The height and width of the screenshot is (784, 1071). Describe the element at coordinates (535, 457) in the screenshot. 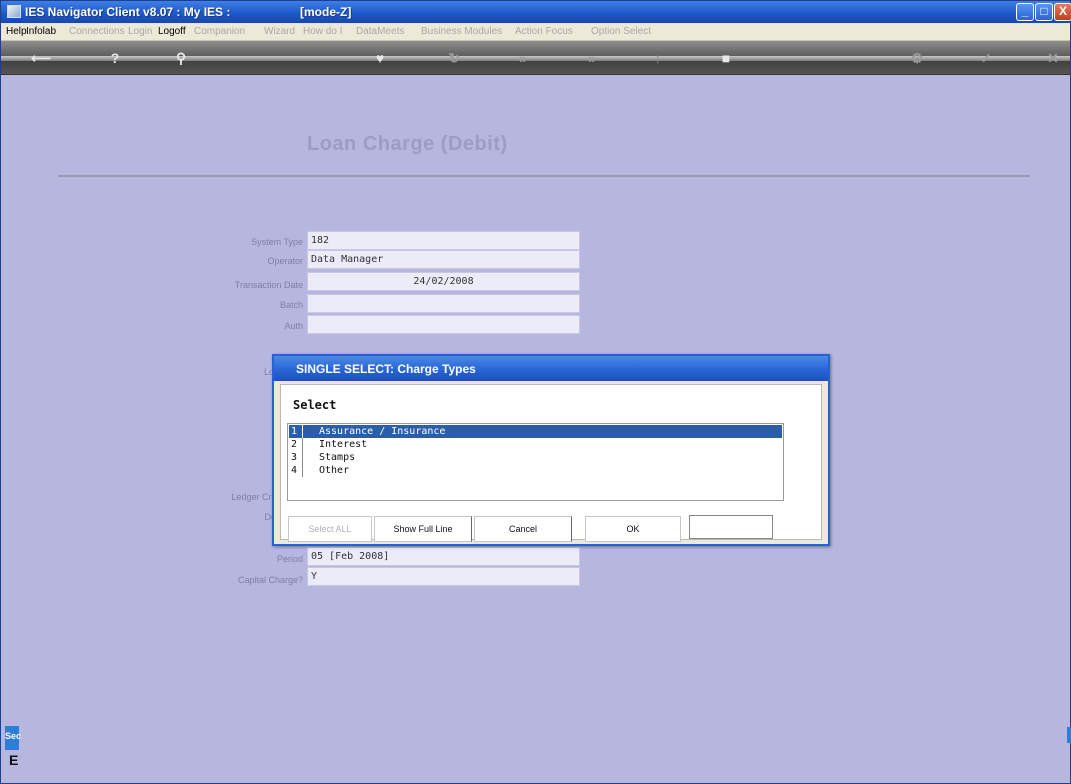

I see `list-item: 3 Stamps` at that location.